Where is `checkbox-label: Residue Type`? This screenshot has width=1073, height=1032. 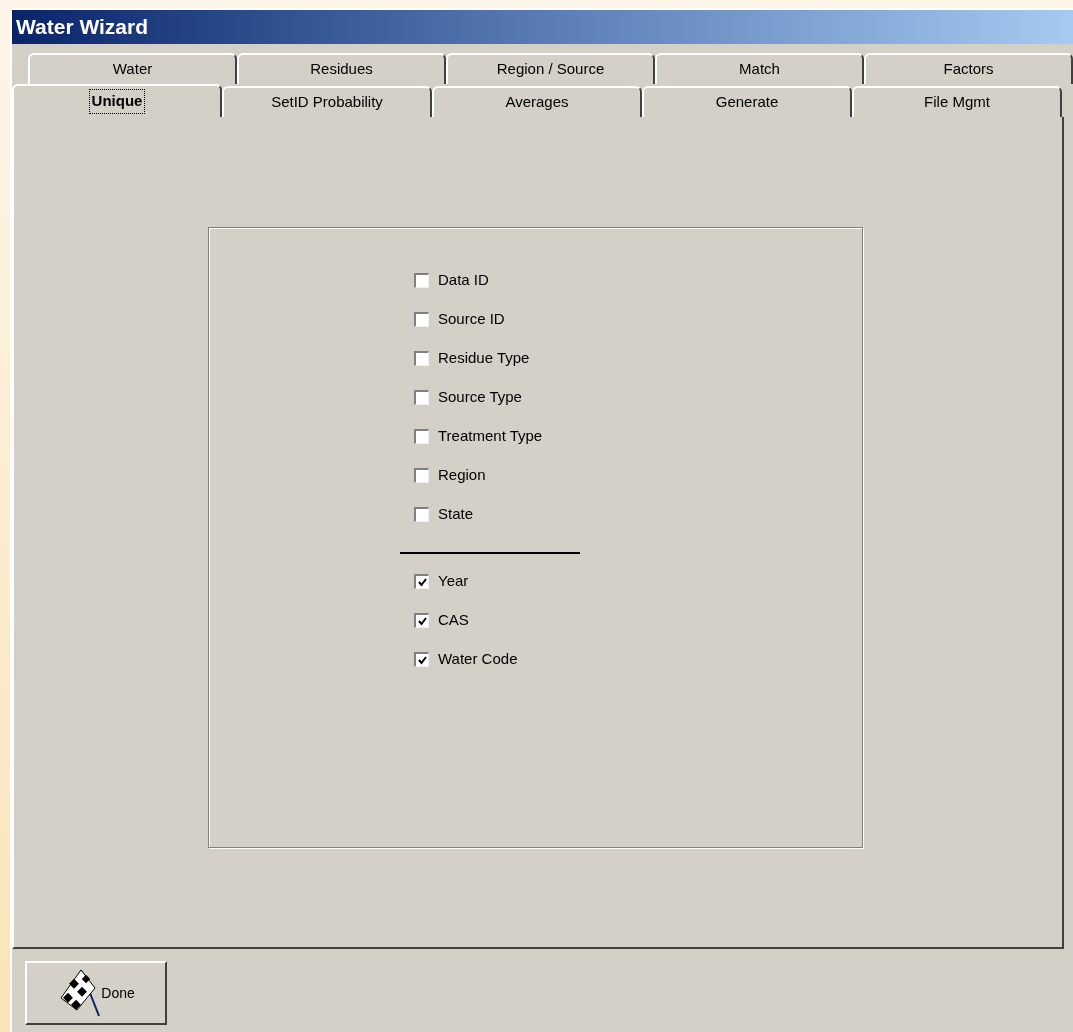 checkbox-label: Residue Type is located at coordinates (484, 358).